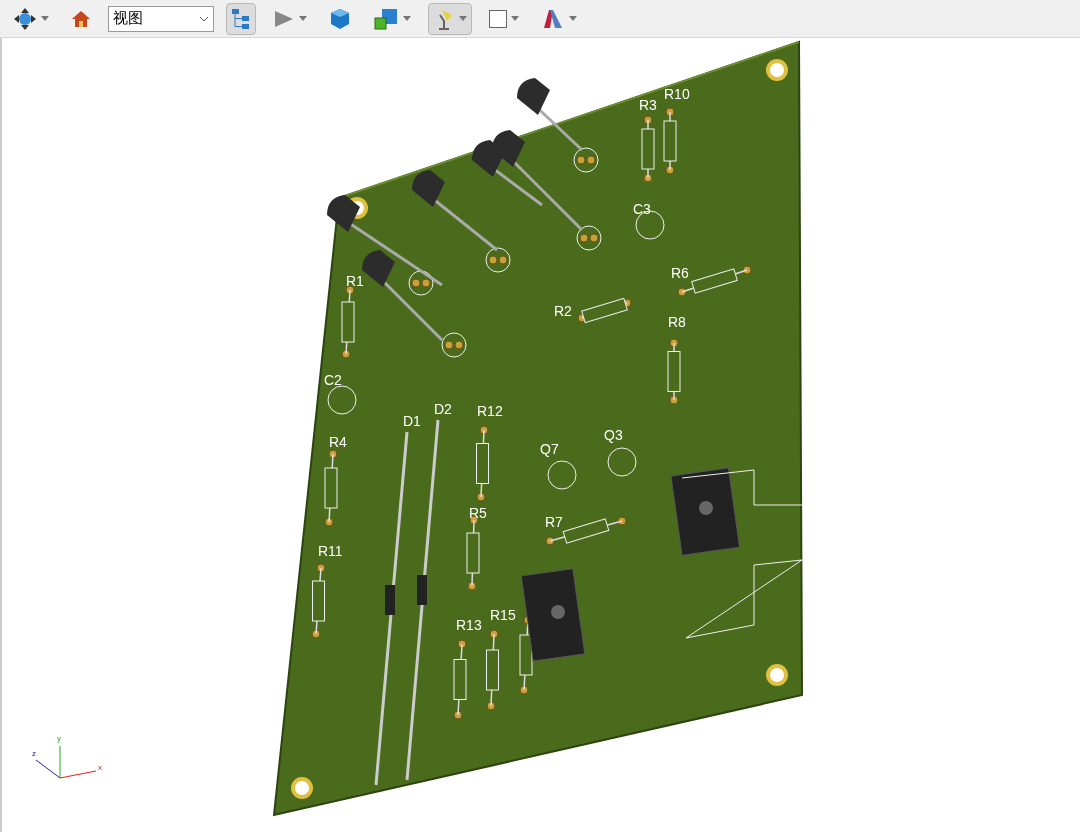  Describe the element at coordinates (498, 18) in the screenshot. I see `color-swatch-icon` at that location.